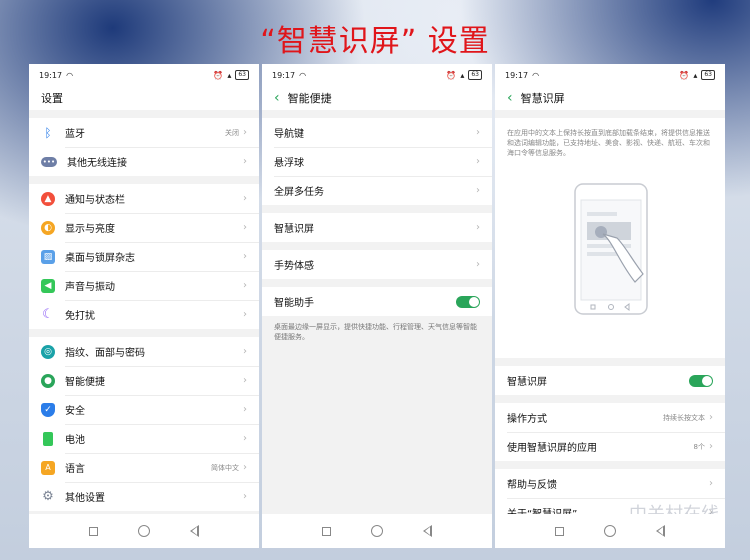 Image resolution: width=750 pixels, height=560 pixels. I want to click on option-floating-ball: 悬浮球 ›, so click(377, 161).